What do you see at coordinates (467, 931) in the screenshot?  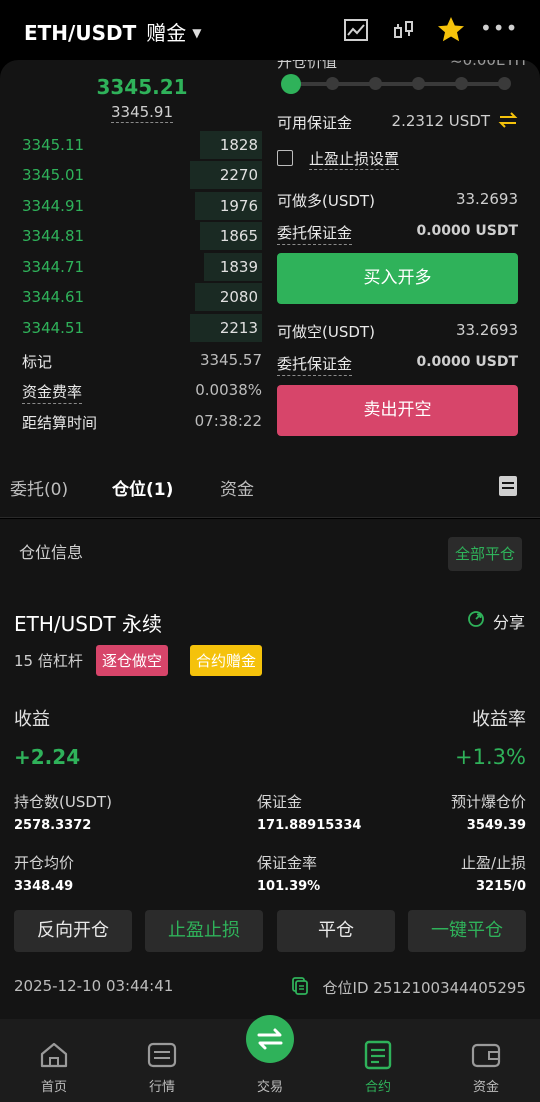 I see `quick-close-button: 一键平仓` at bounding box center [467, 931].